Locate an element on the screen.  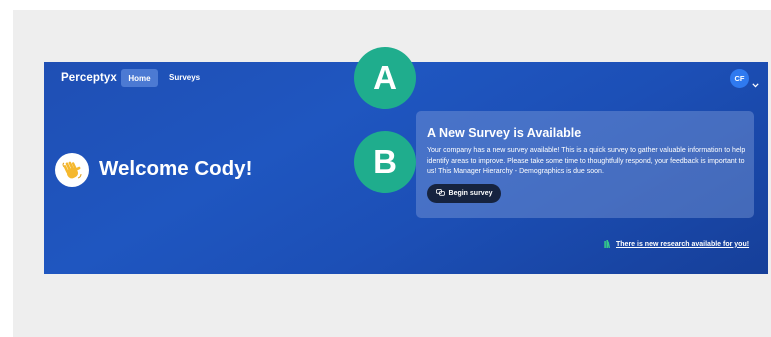
research-link-text: There is new research available for you! is located at coordinates (683, 244).